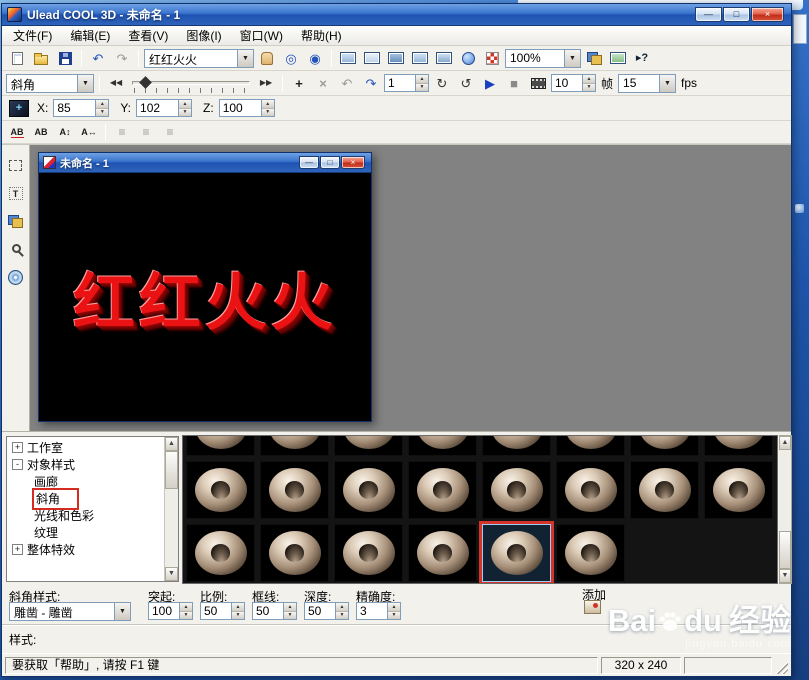 The height and width of the screenshot is (680, 809). What do you see at coordinates (191, 83) in the screenshot?
I see `timeline-slider` at bounding box center [191, 83].